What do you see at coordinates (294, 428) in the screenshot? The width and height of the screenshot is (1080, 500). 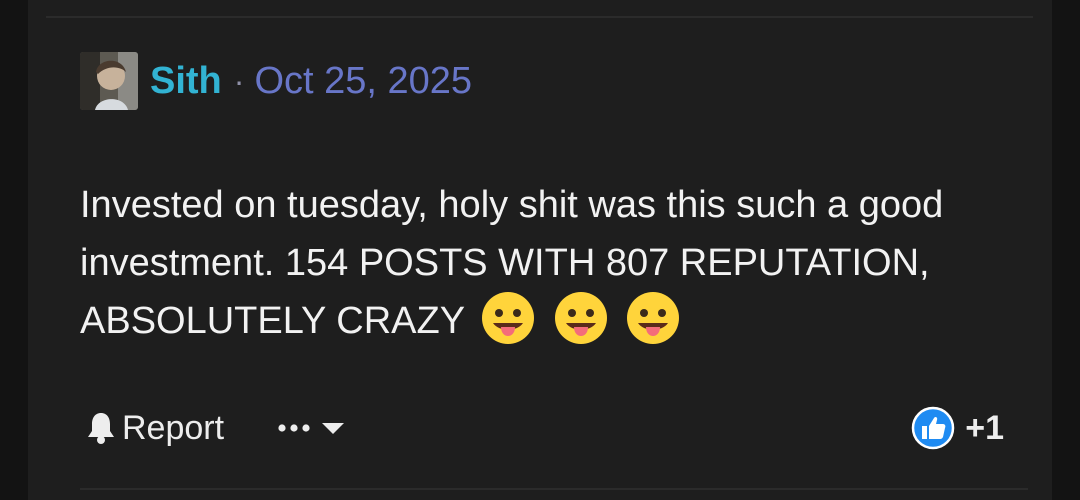 I see `ellipsis-icon` at bounding box center [294, 428].